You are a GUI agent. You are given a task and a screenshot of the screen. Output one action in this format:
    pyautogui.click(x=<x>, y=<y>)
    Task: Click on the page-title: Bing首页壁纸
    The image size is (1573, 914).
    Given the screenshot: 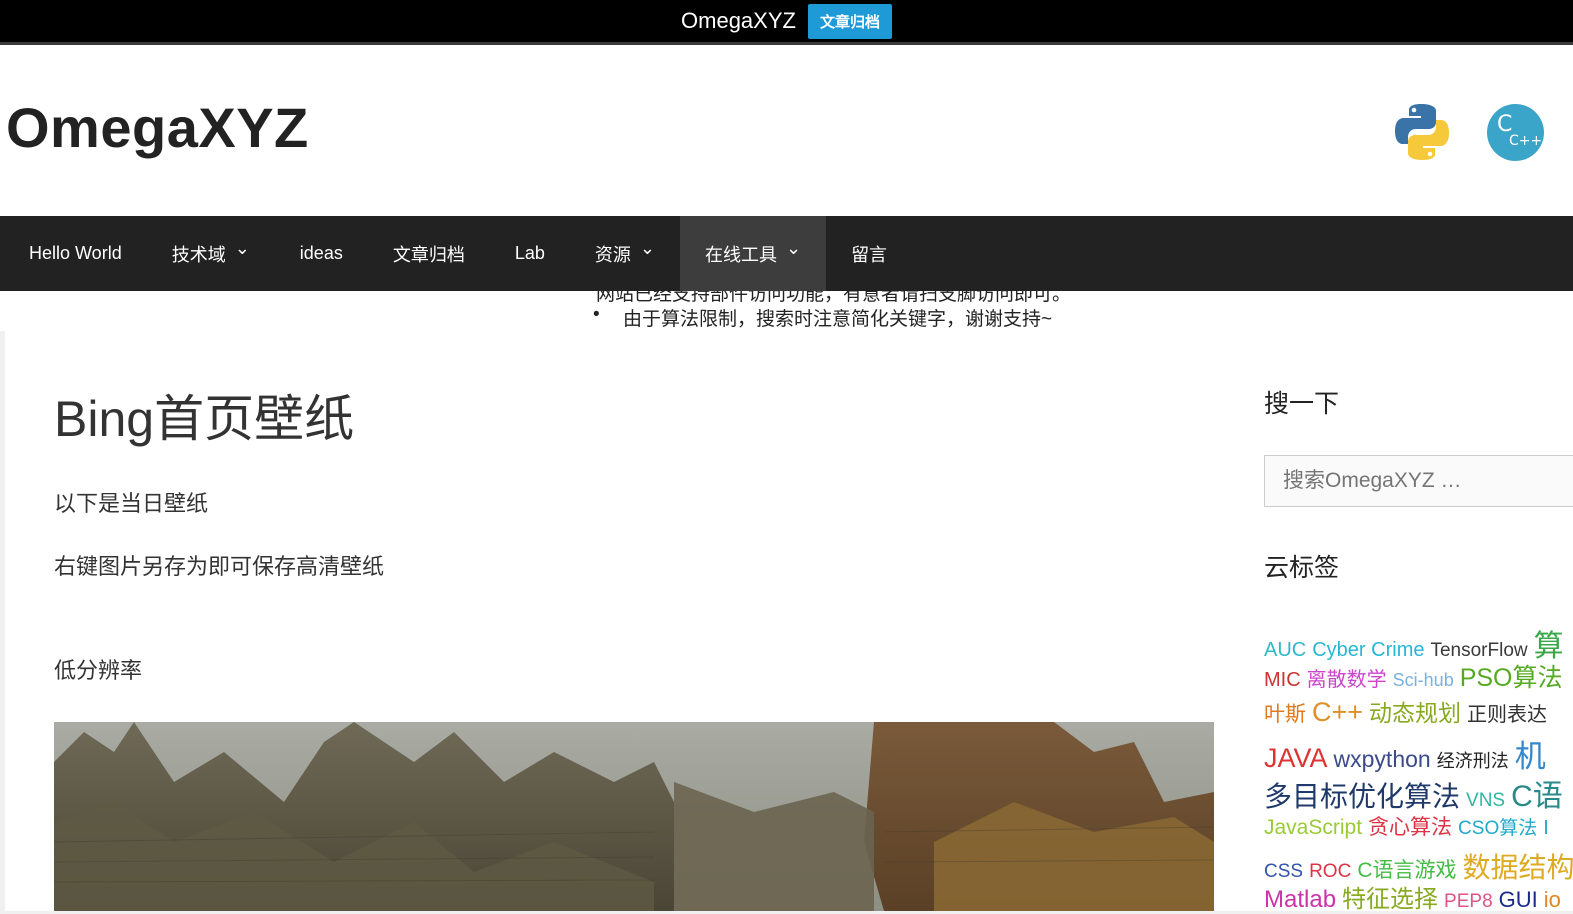 What is the action you would take?
    pyautogui.click(x=204, y=419)
    